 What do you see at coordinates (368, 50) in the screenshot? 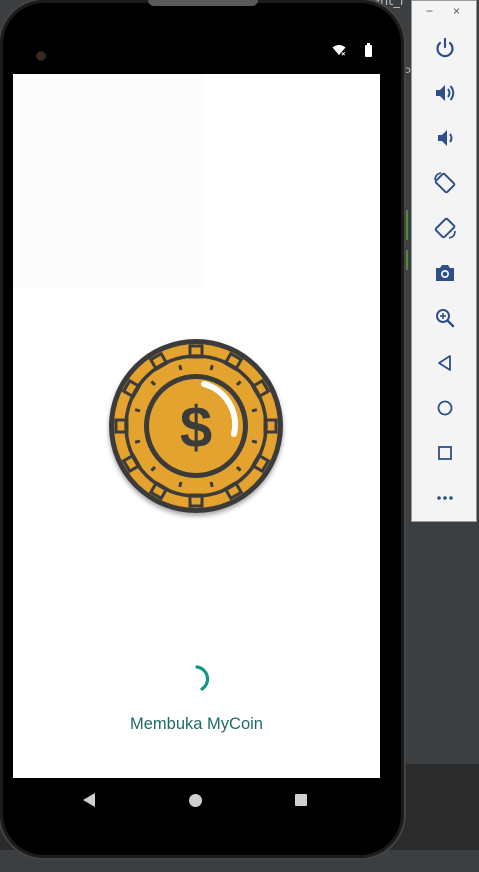
I see `battery-full-icon` at bounding box center [368, 50].